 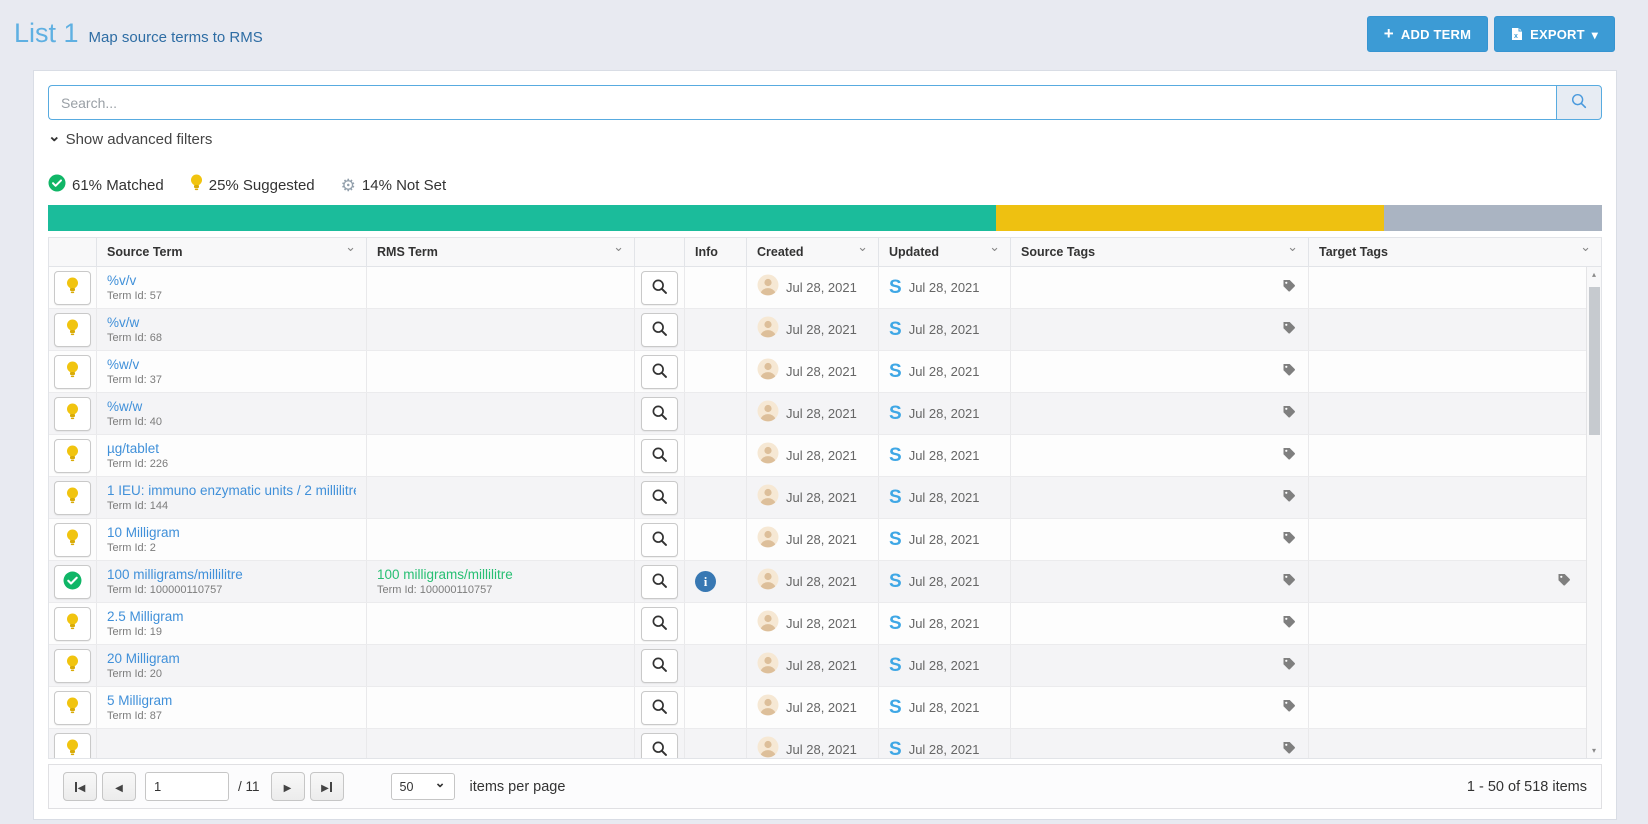 What do you see at coordinates (1594, 361) in the screenshot?
I see `scrollbar-thumb` at bounding box center [1594, 361].